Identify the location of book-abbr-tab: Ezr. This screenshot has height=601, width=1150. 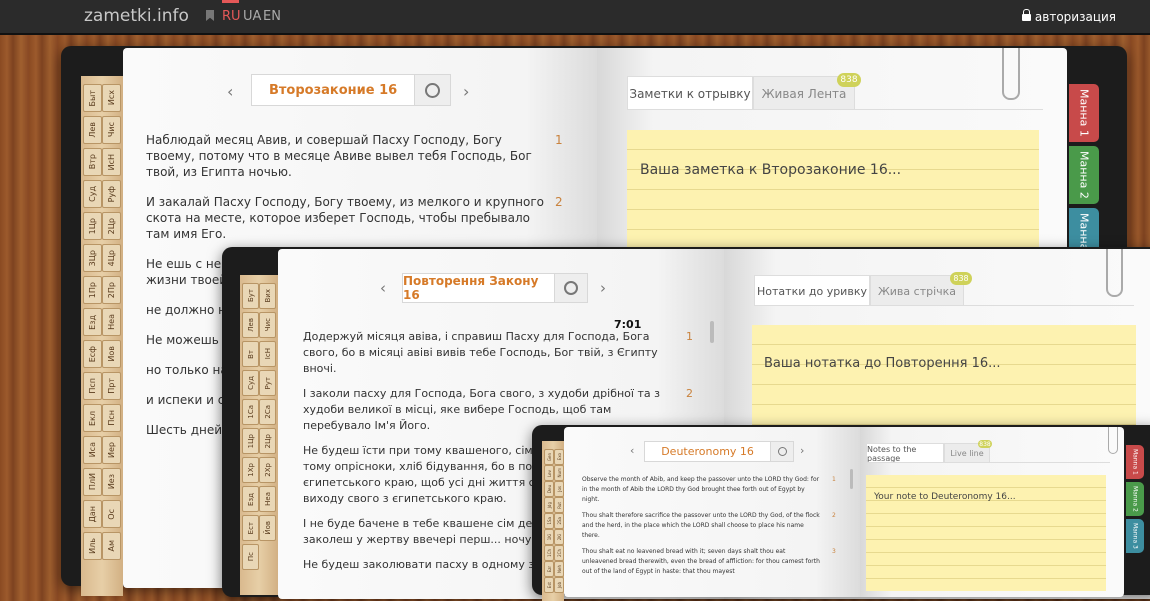
(549, 569).